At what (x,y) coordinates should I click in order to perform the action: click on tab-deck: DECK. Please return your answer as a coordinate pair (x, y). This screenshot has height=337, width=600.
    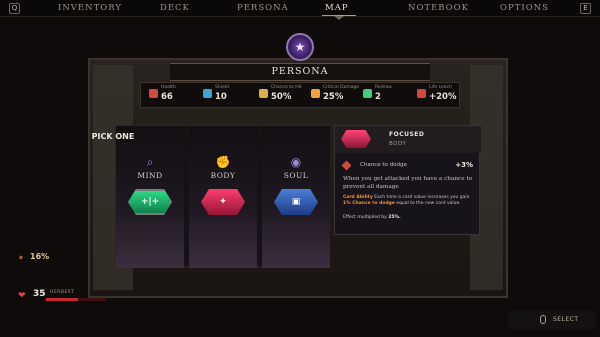
    Looking at the image, I should click on (175, 8).